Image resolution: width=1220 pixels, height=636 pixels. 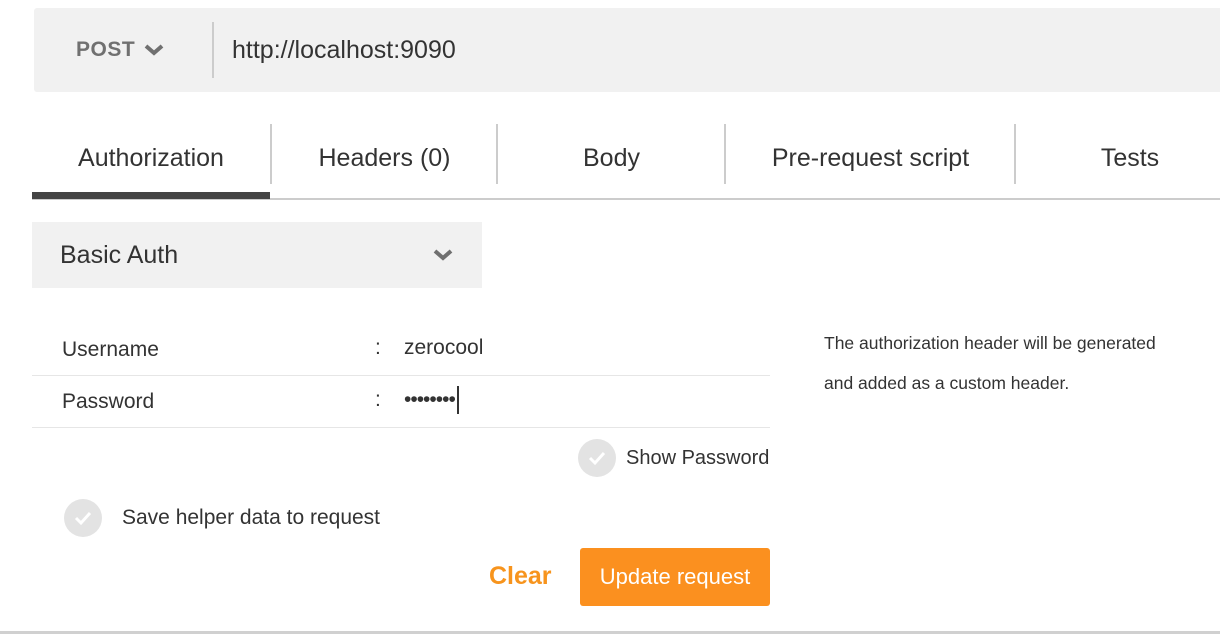 I want to click on active-tab-indicator, so click(x=151, y=195).